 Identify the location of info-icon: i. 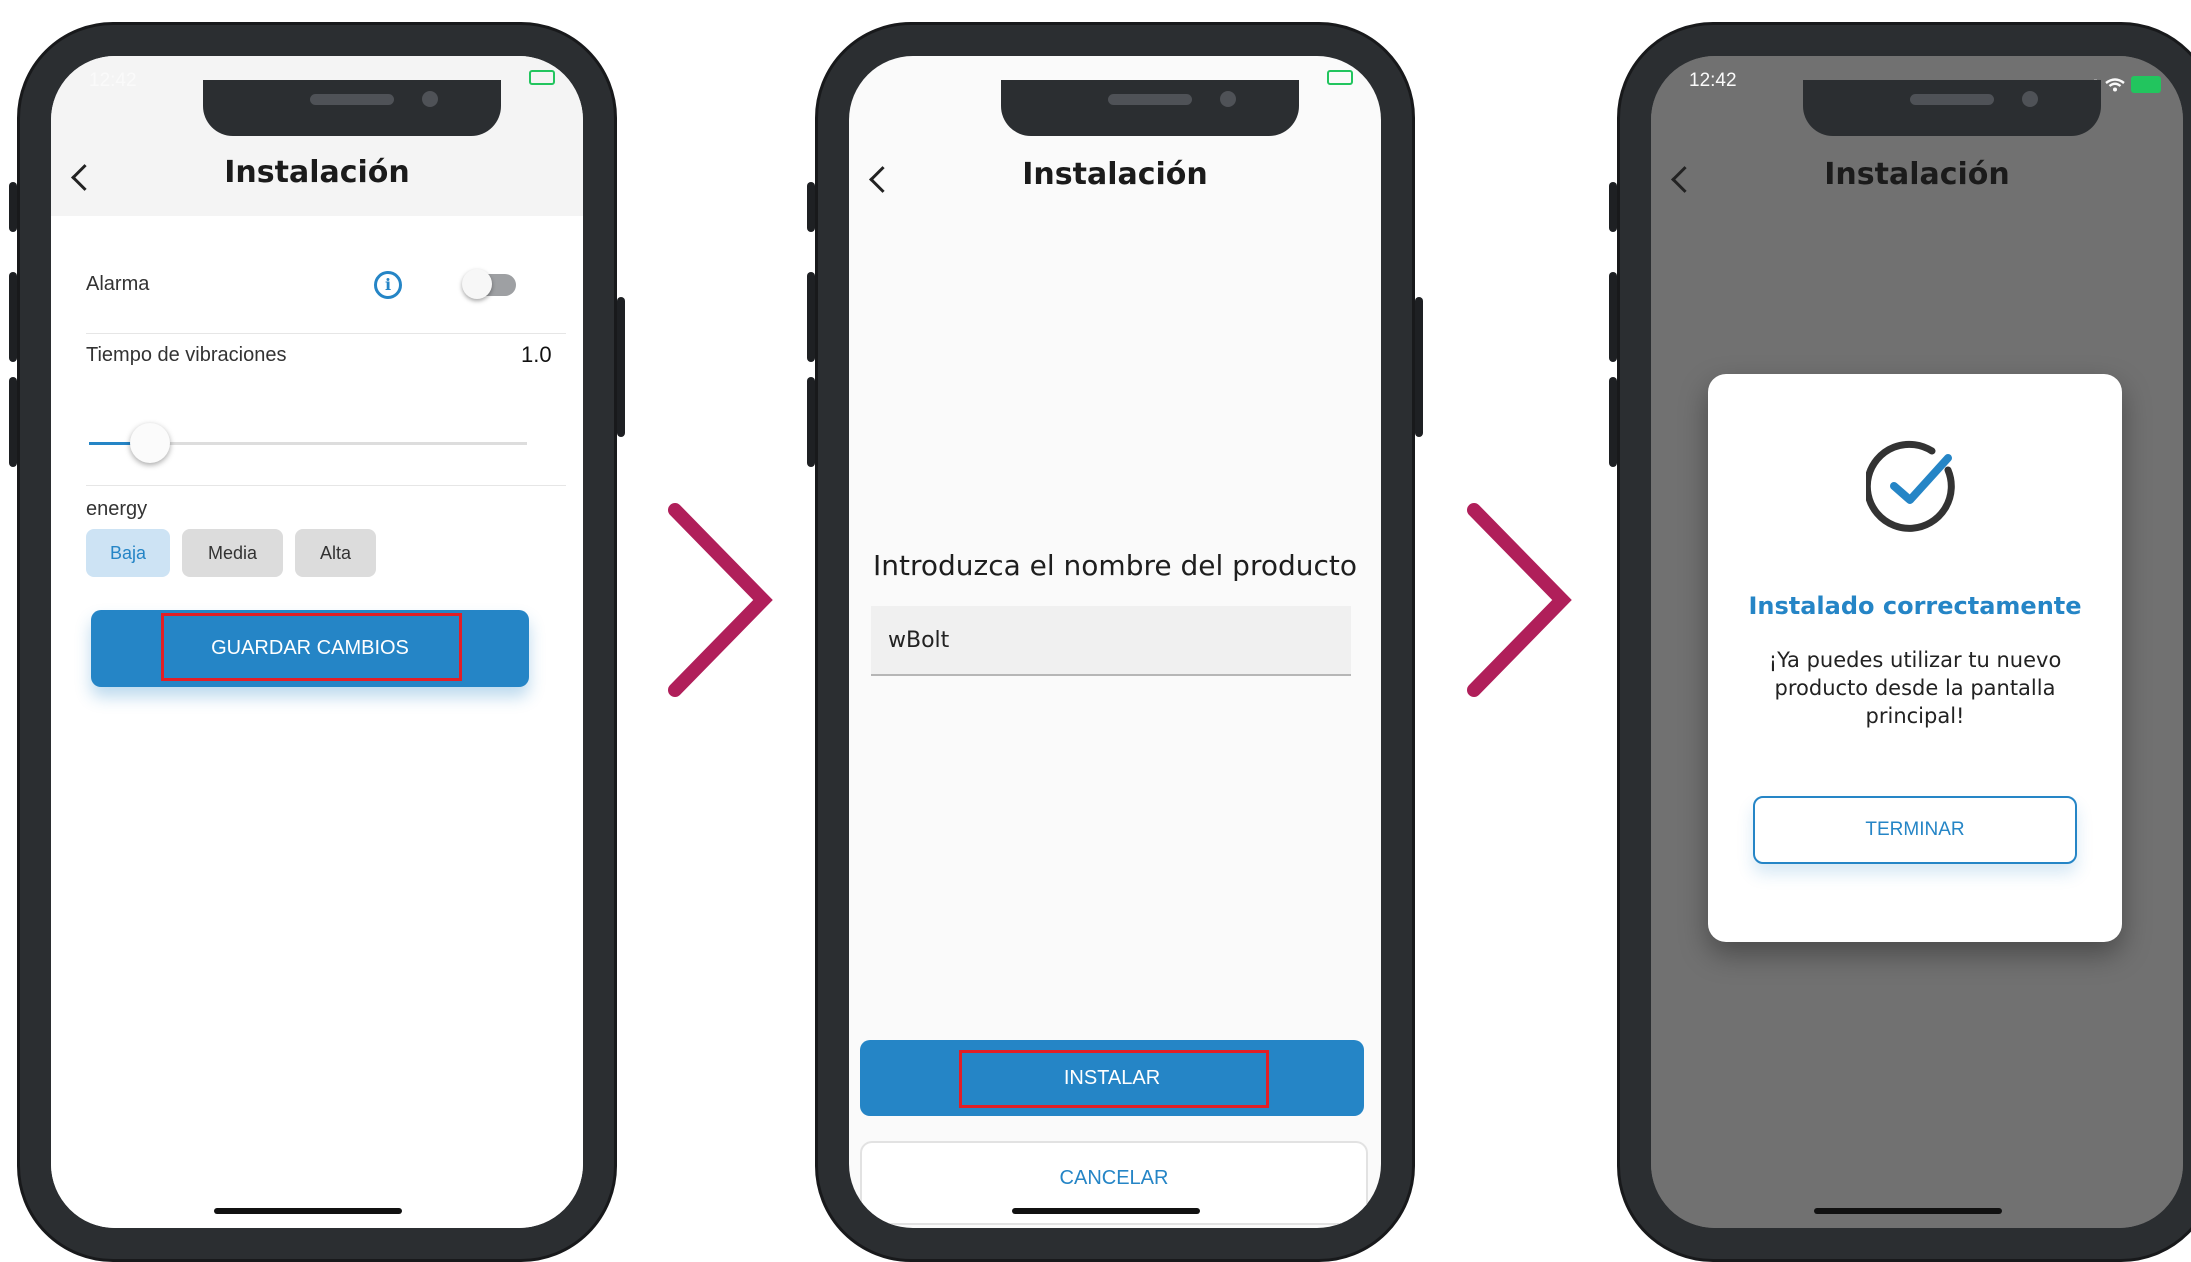
(388, 285).